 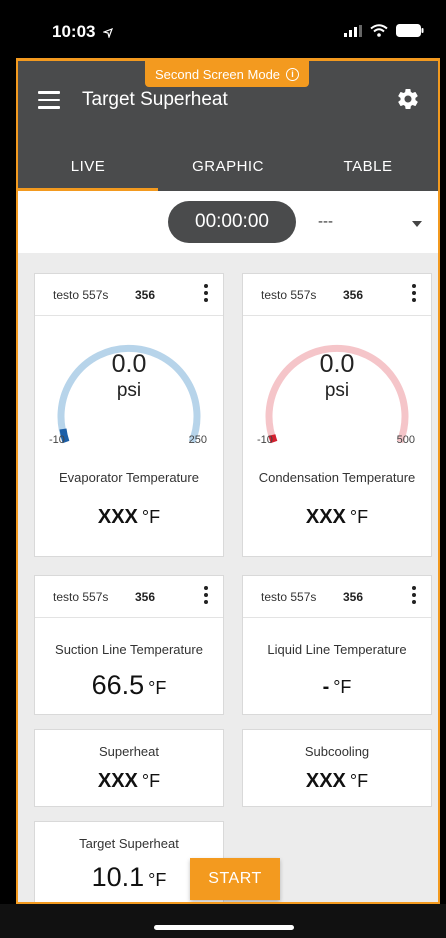 What do you see at coordinates (49, 100) in the screenshot?
I see `hamburger-menu-icon` at bounding box center [49, 100].